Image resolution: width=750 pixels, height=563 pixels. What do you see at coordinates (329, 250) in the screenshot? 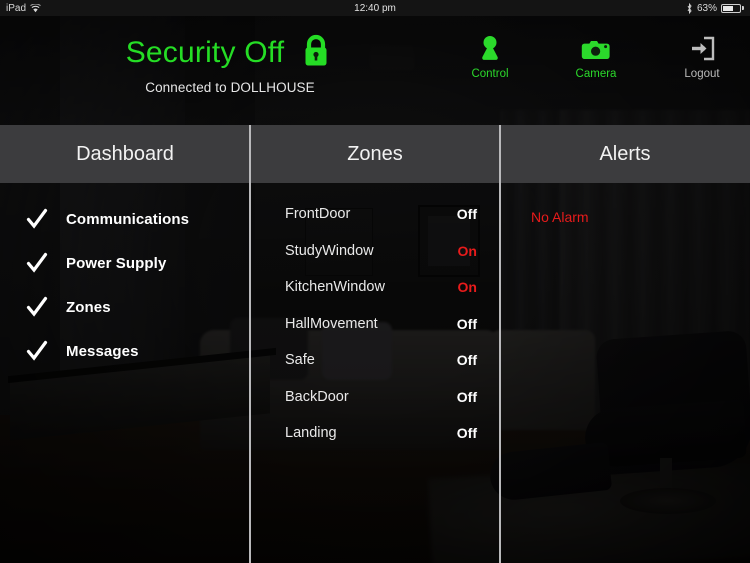
I see `zone-name: StudyWindow` at bounding box center [329, 250].